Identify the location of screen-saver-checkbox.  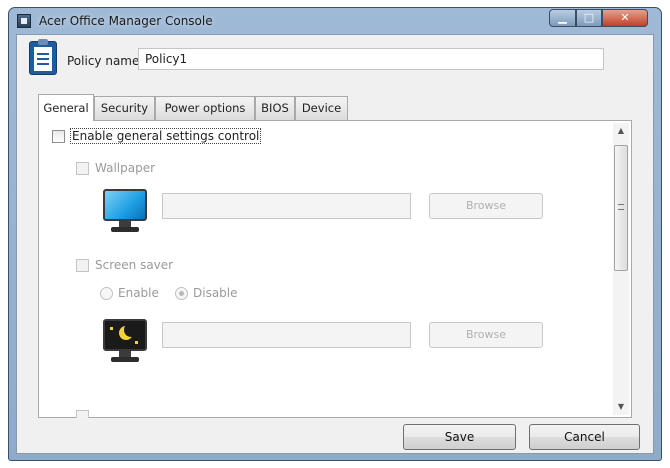
(82, 265).